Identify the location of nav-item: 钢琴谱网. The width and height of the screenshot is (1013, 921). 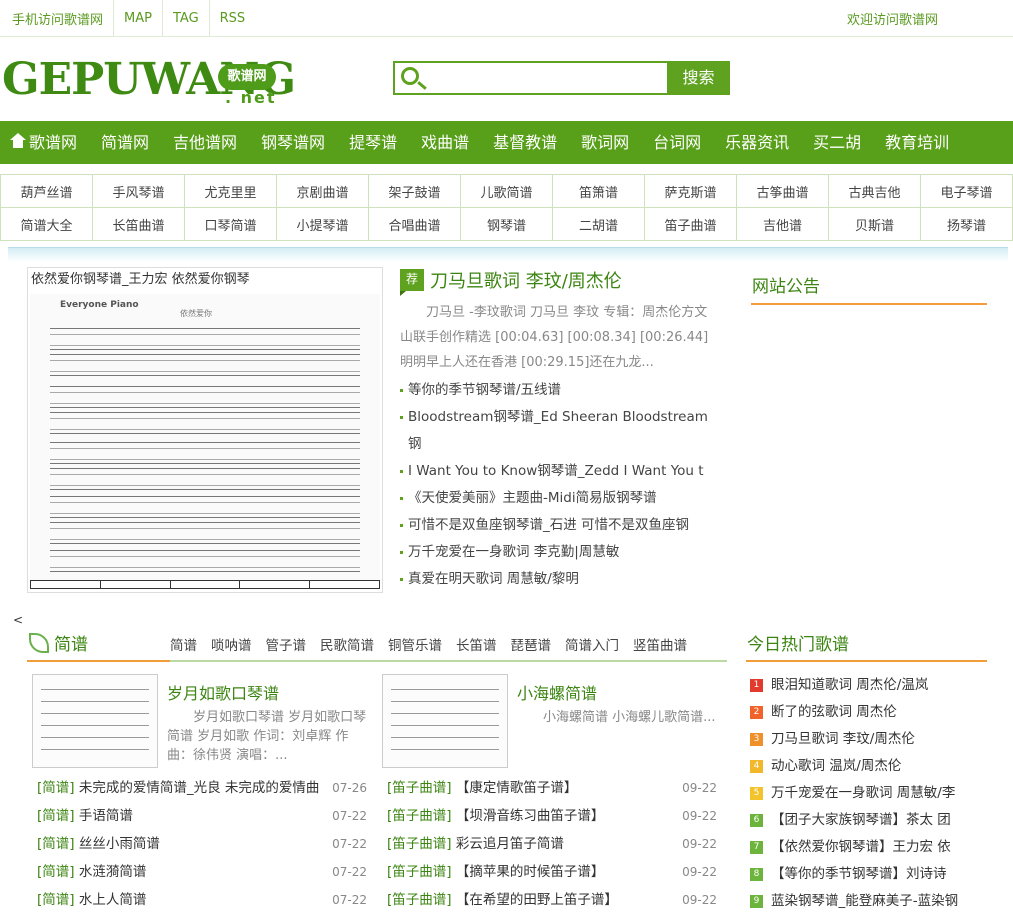
(293, 142).